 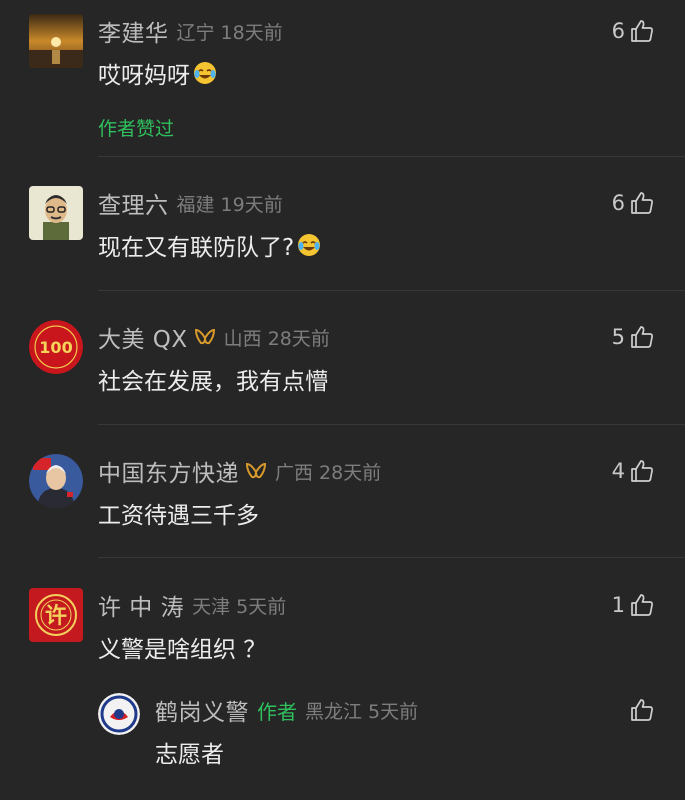 I want to click on reply-text: 志愿者, so click(x=189, y=755).